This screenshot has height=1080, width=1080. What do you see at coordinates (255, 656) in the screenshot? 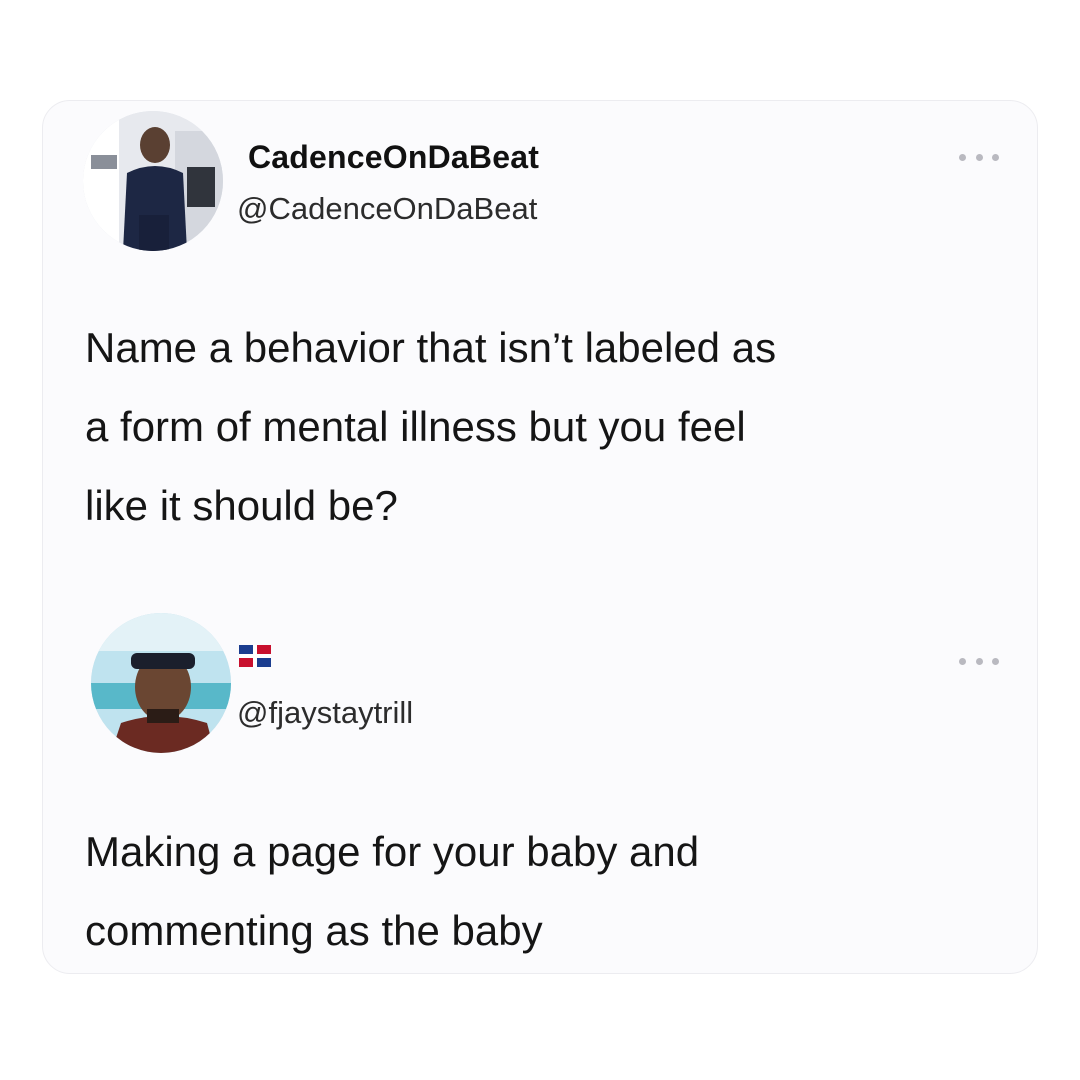
I see `dominican-republic-flag-icon` at bounding box center [255, 656].